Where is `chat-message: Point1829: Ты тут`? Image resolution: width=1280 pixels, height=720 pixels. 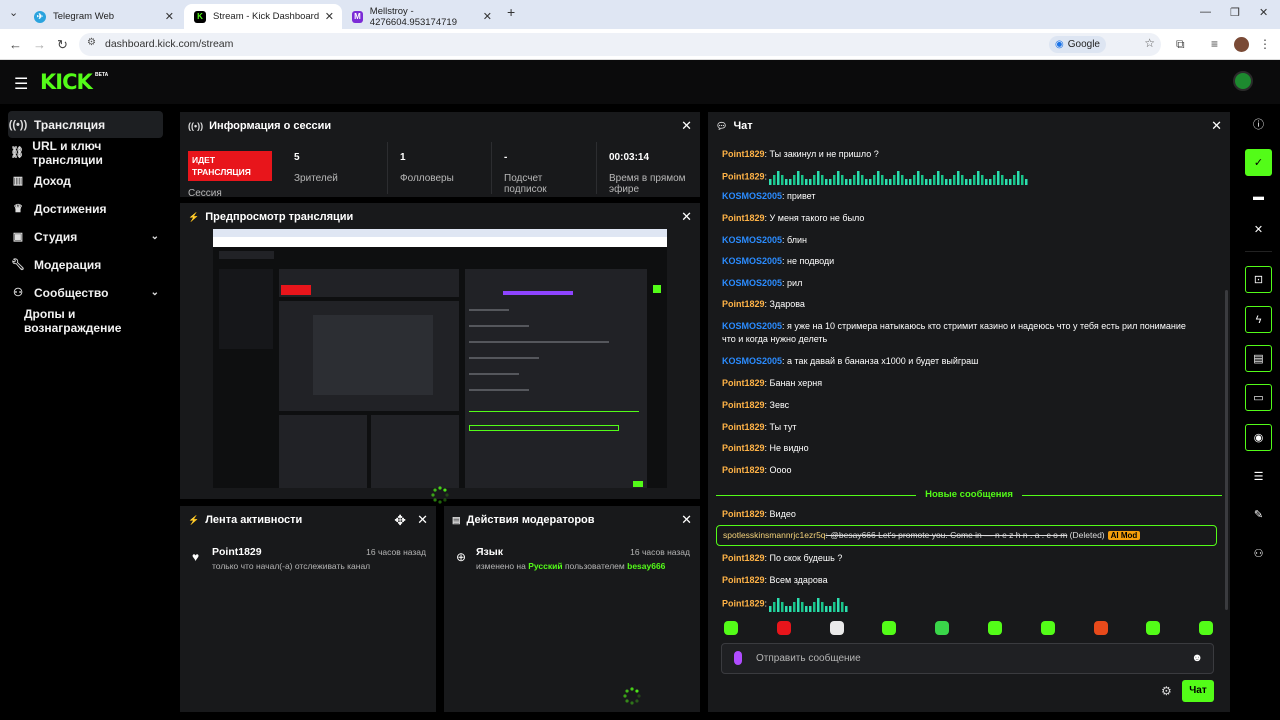
chat-message: Point1829: Ты тут is located at coordinates (759, 427).